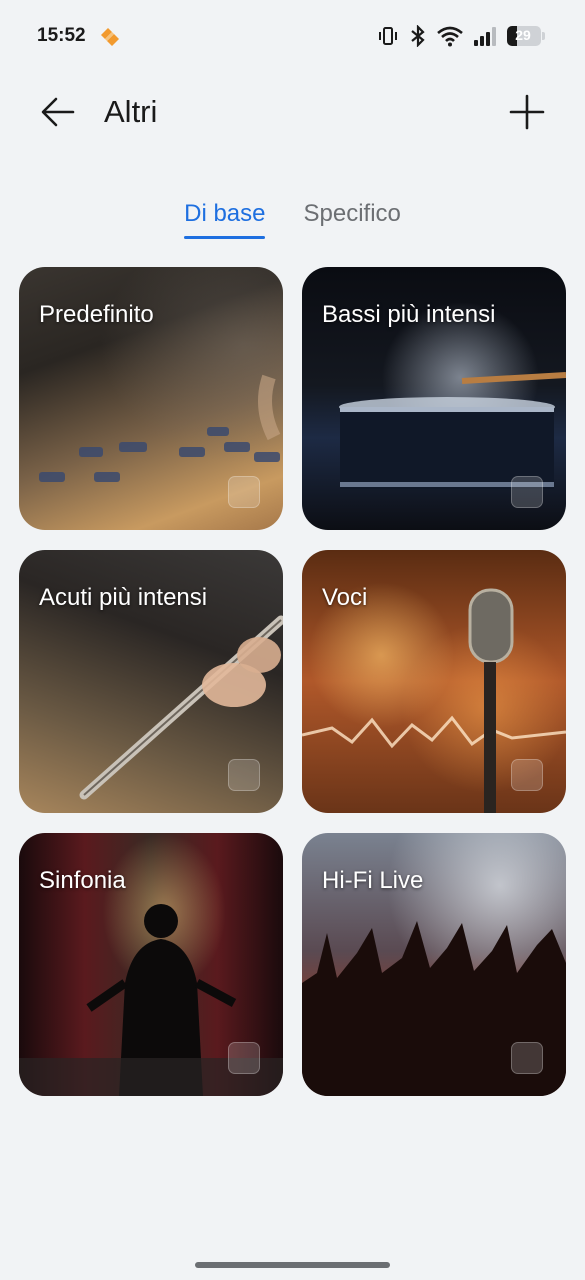  Describe the element at coordinates (225, 237) in the screenshot. I see `tab-indicator` at that location.